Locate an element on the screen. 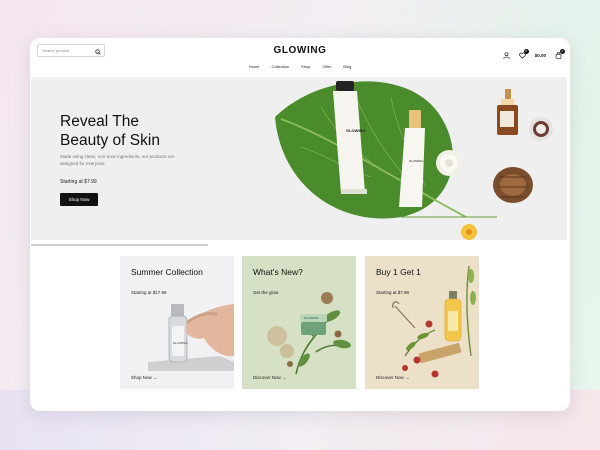  card-title: Summer Collection is located at coordinates (167, 272).